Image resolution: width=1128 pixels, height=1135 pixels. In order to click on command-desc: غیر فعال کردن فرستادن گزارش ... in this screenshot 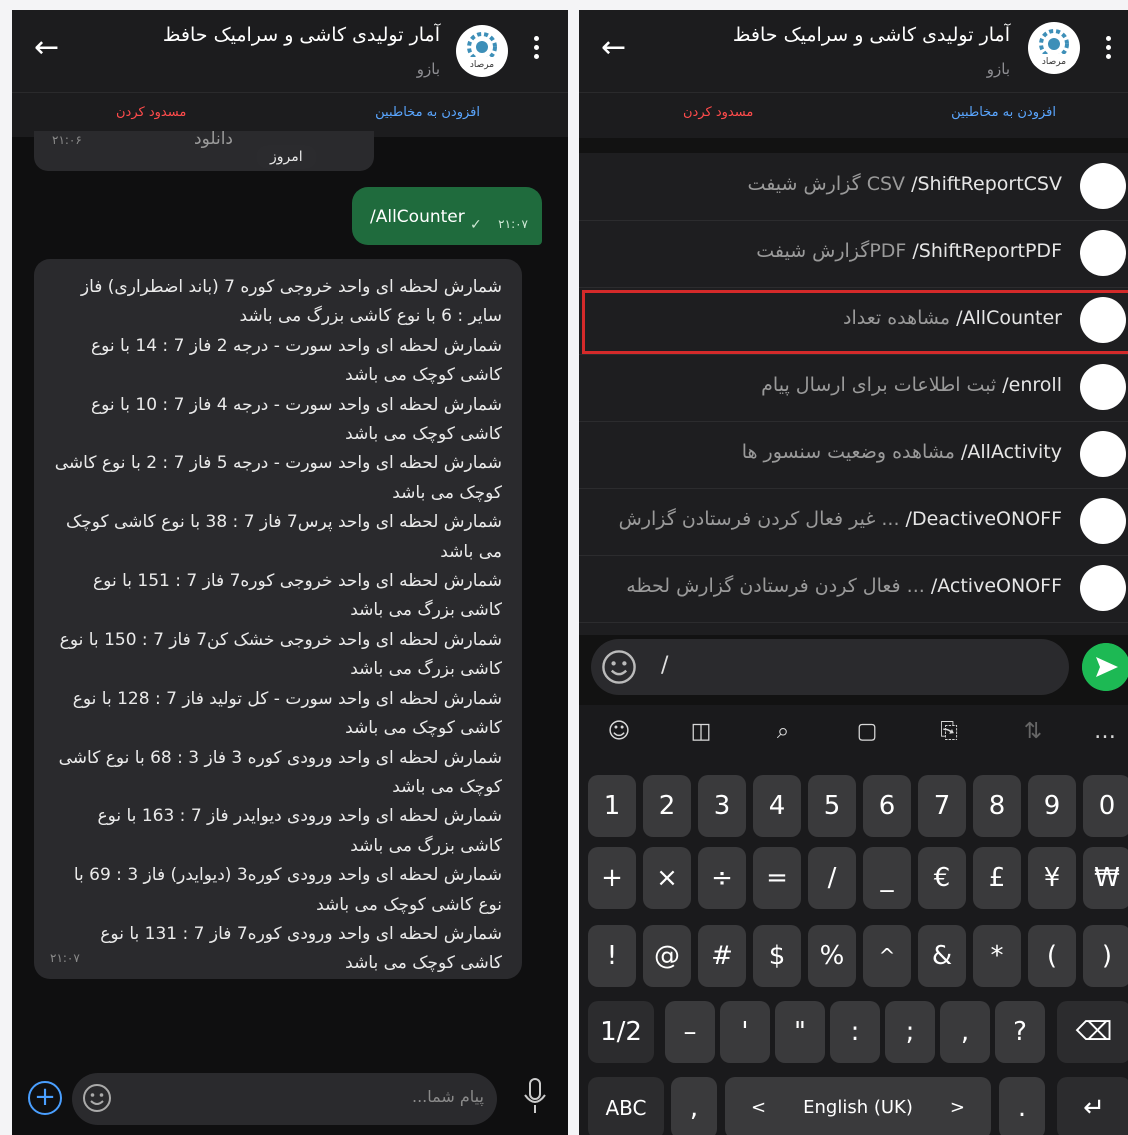, I will do `click(759, 519)`.